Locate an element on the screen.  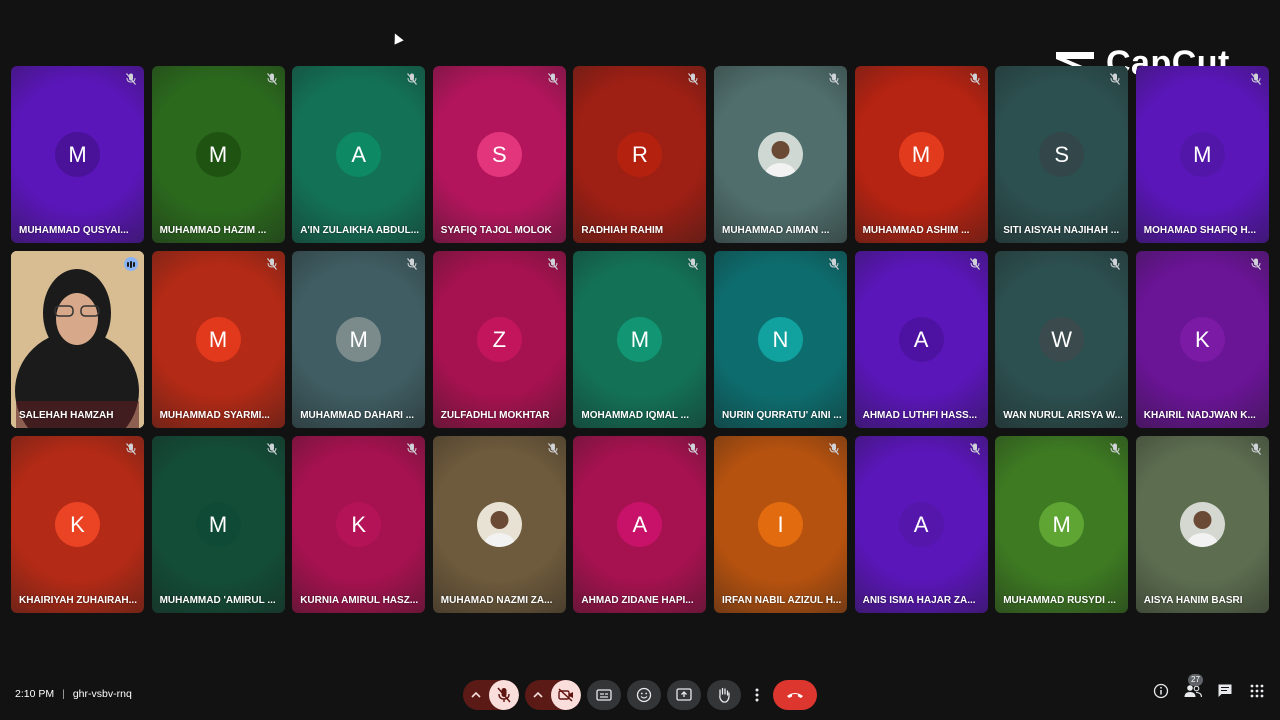
captions-icon is located at coordinates (604, 695).